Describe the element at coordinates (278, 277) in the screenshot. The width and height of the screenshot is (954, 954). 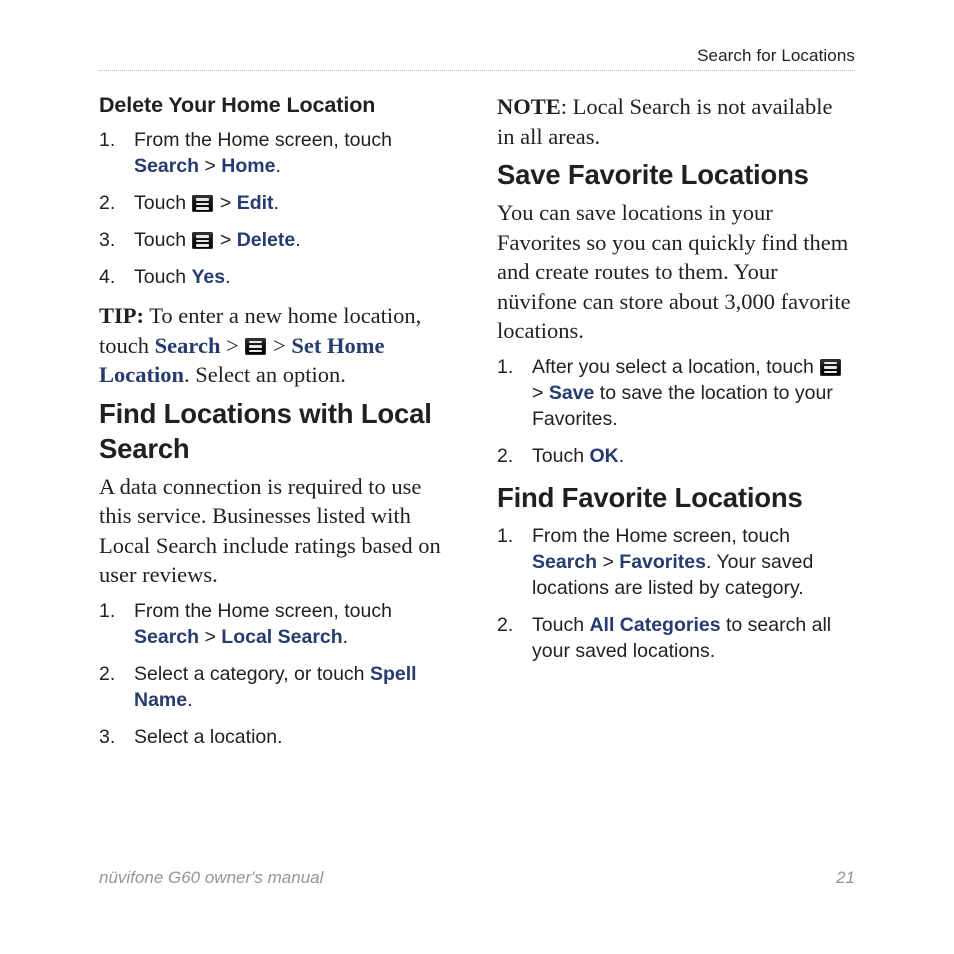
I see `list-item: 4. Touch Yes.` at that location.